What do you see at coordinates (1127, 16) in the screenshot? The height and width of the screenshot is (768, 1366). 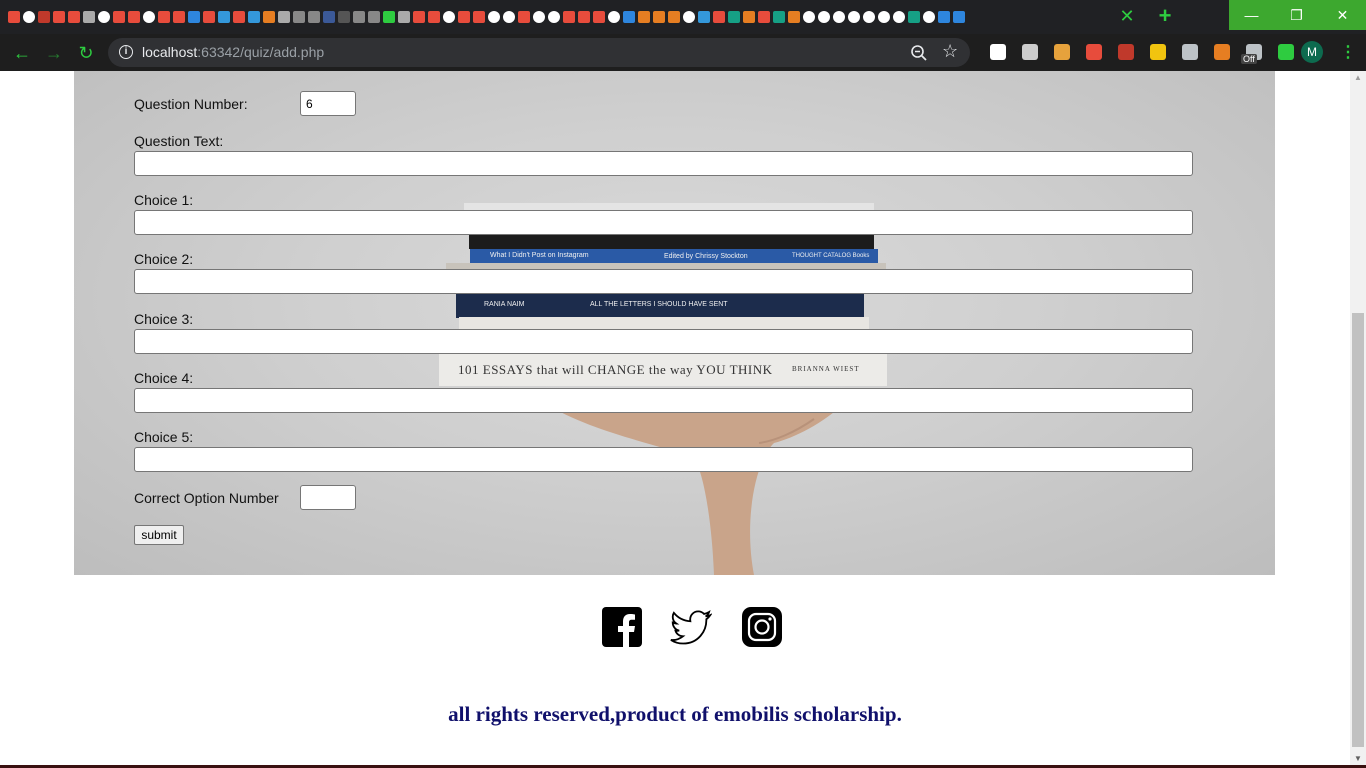 I see `close-tab-icon: ✕` at bounding box center [1127, 16].